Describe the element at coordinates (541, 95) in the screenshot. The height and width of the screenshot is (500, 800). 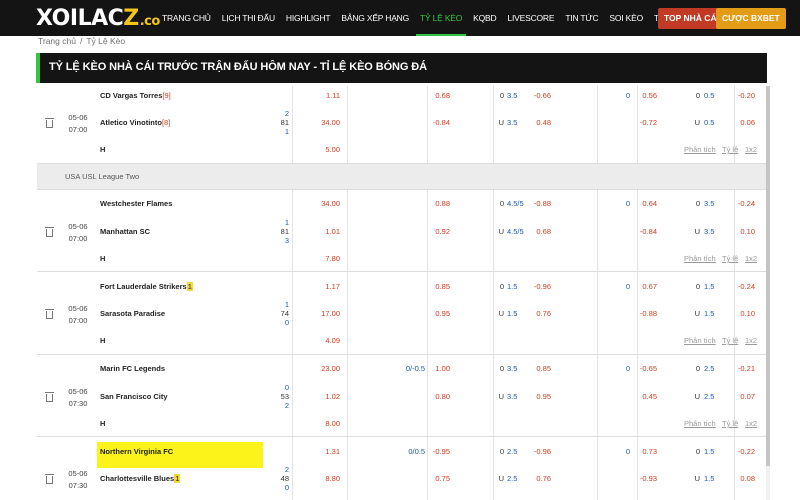
I see `ou-over-odds: -0.66` at that location.